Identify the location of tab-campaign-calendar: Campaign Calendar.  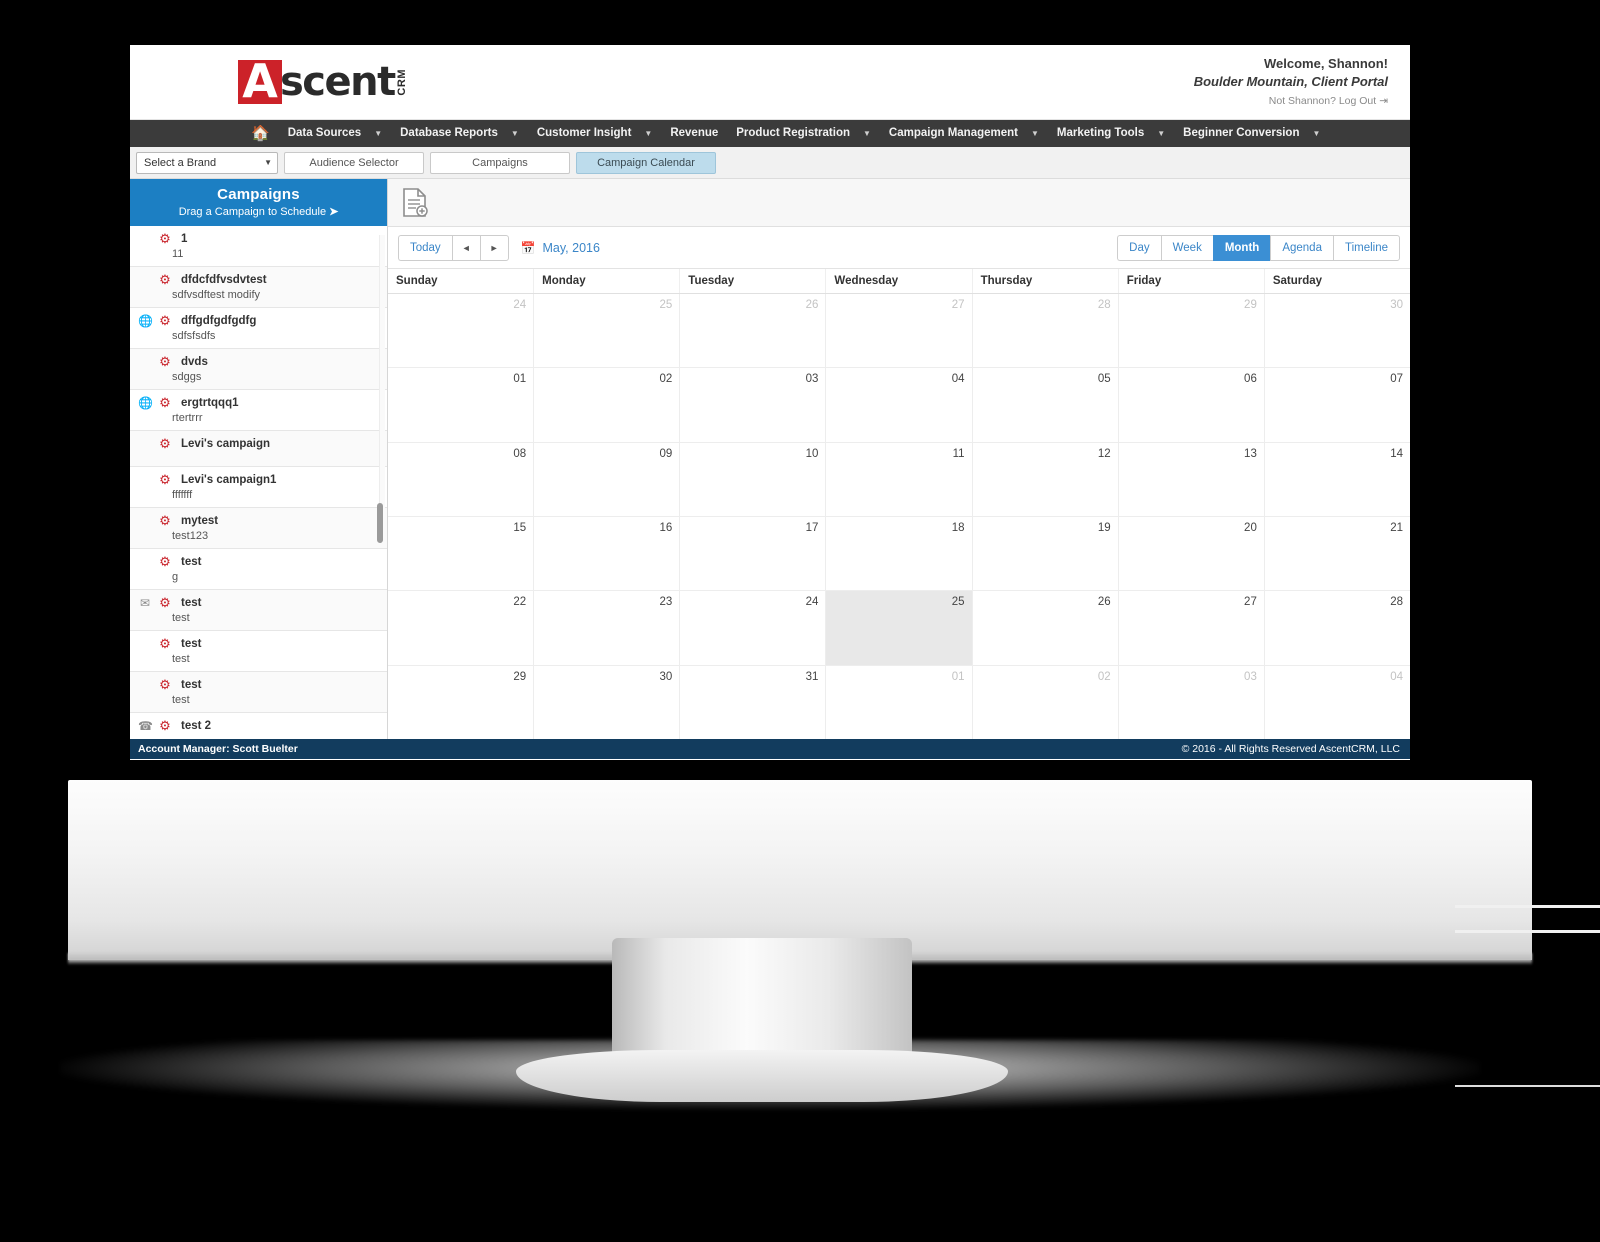
(646, 162).